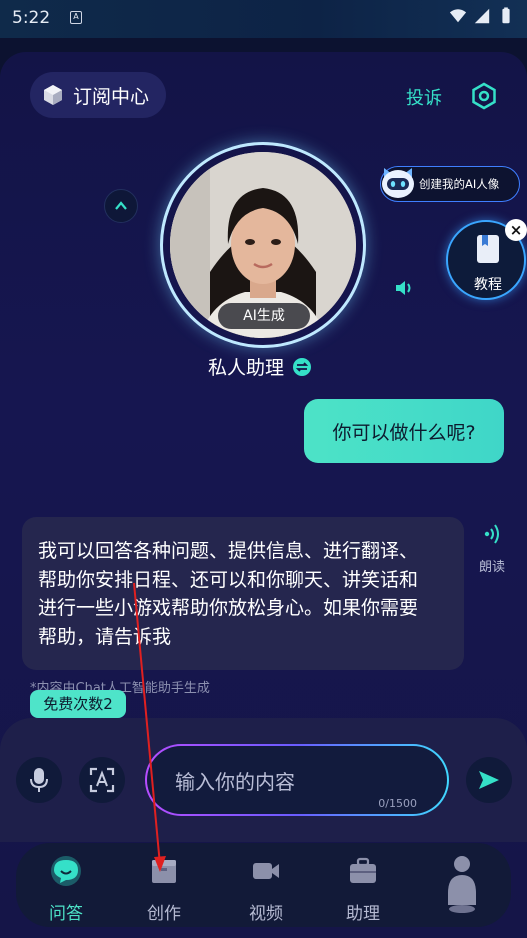 This screenshot has height=938, width=527. I want to click on close-icon: ×, so click(516, 230).